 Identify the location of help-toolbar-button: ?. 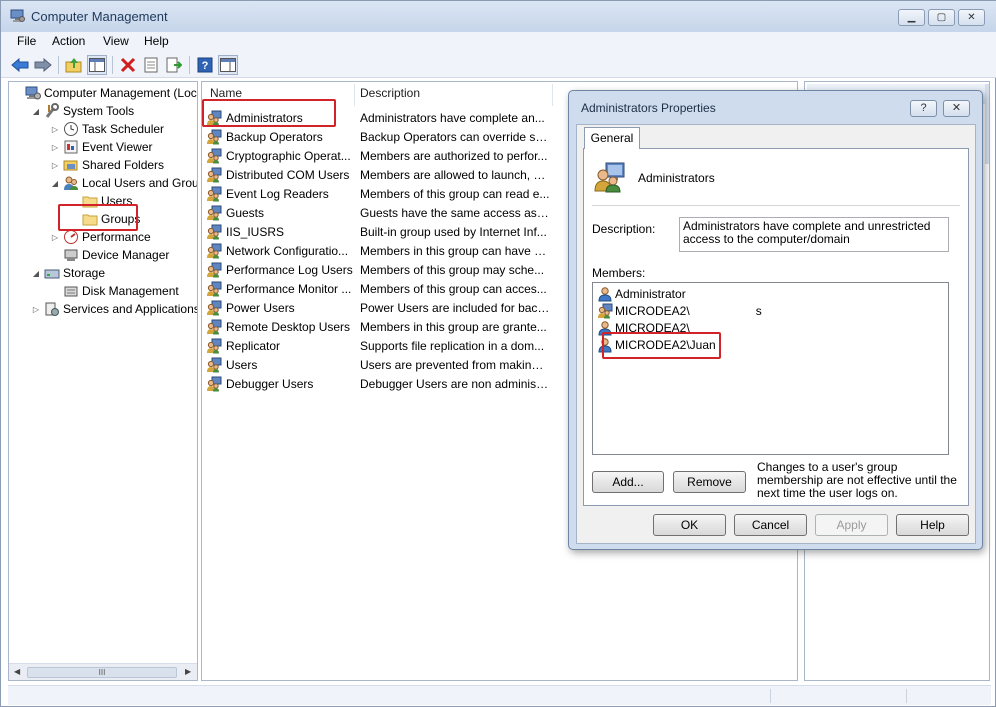
(205, 65).